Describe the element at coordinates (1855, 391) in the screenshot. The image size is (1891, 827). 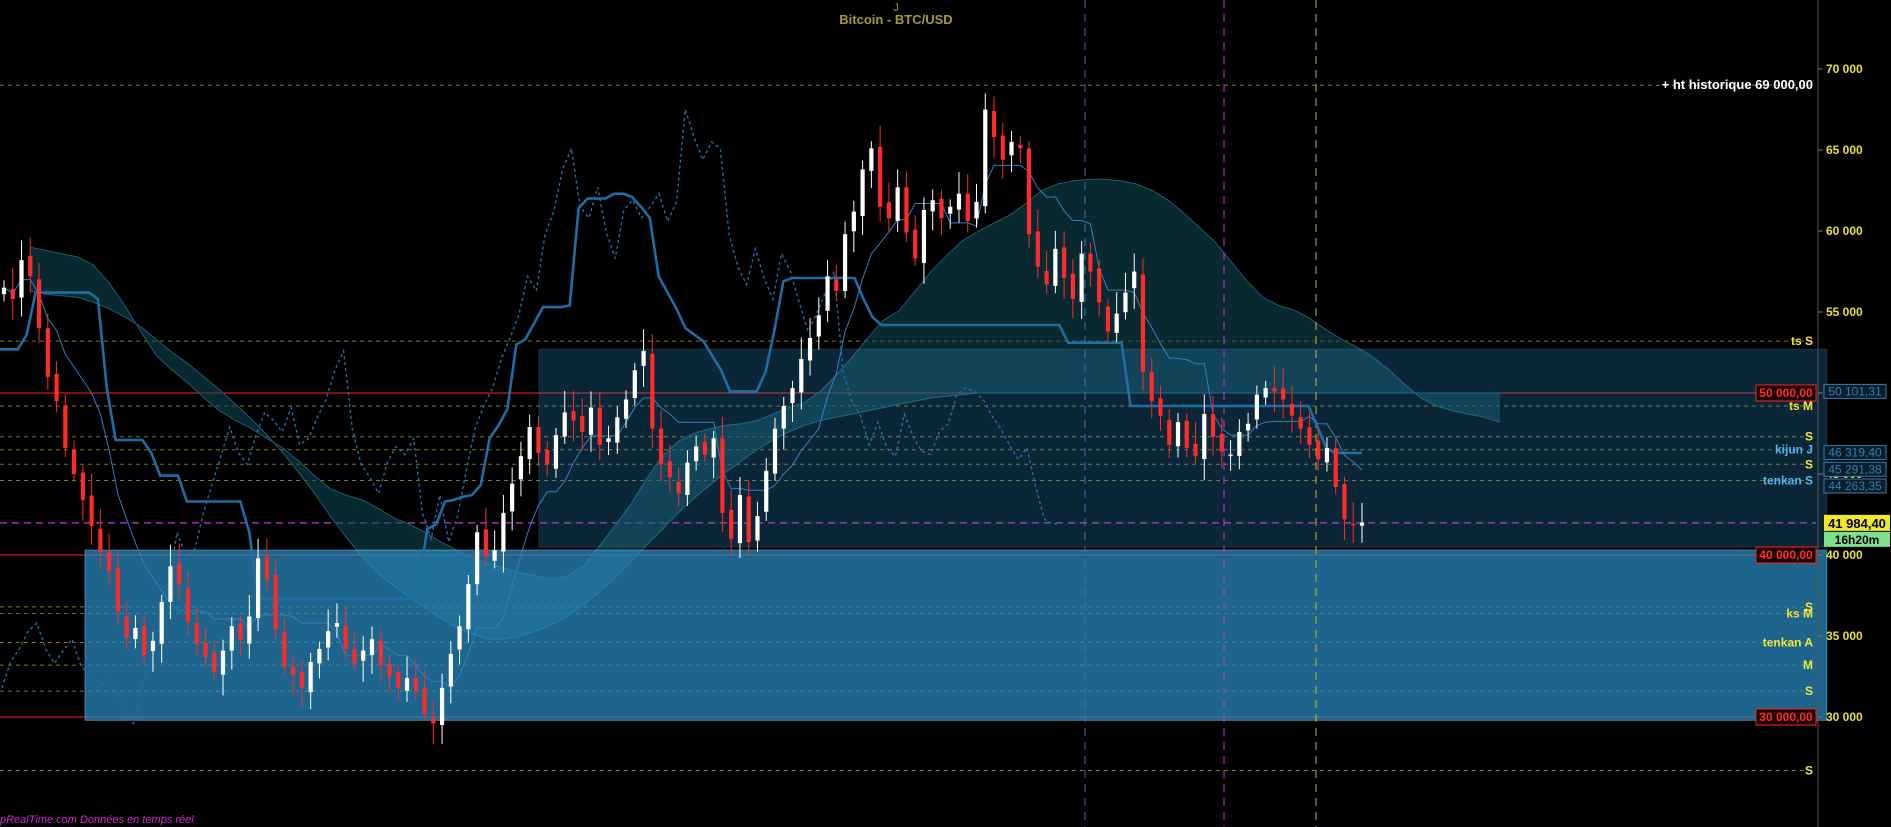
I see `value-tag-label: 50 101,31` at that location.